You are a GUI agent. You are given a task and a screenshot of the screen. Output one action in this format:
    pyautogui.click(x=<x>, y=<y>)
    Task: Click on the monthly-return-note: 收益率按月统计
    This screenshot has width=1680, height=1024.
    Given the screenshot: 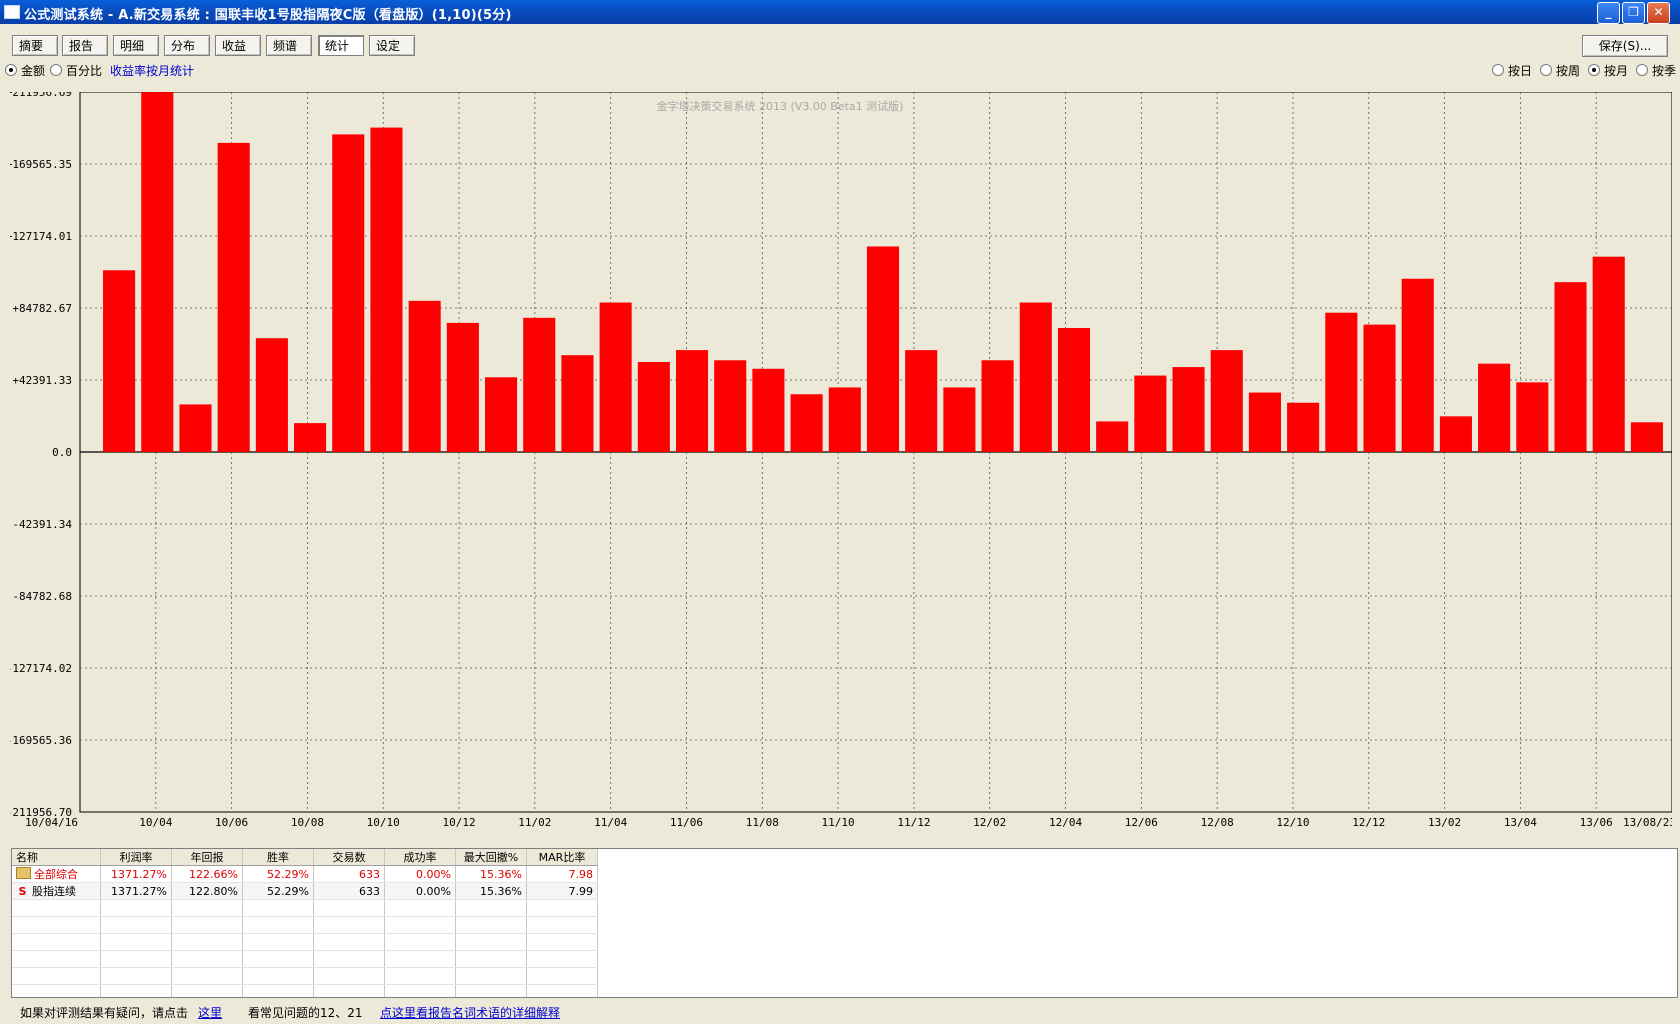 What is the action you would take?
    pyautogui.click(x=152, y=71)
    